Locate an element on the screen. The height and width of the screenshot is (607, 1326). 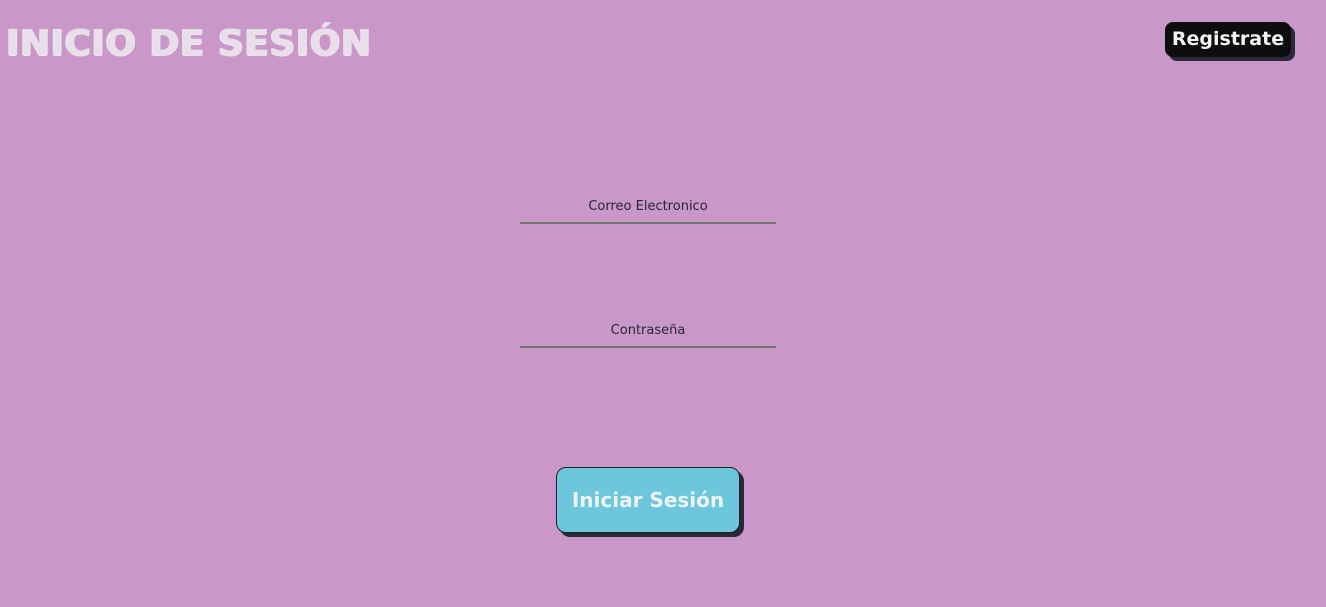
email-field is located at coordinates (648, 210).